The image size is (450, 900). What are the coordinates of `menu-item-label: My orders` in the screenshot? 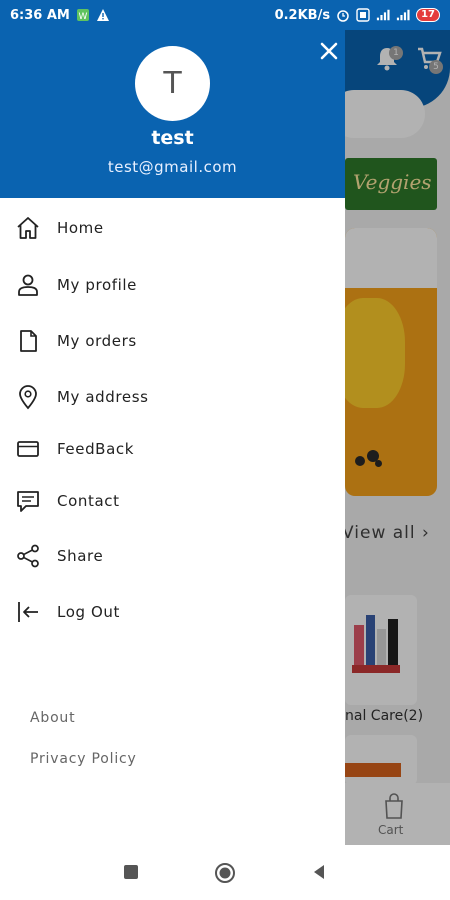 It's located at (97, 341).